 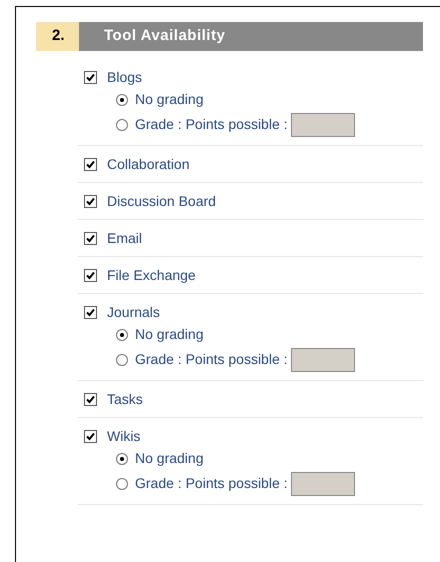 What do you see at coordinates (124, 238) in the screenshot?
I see `tool-label: Email` at bounding box center [124, 238].